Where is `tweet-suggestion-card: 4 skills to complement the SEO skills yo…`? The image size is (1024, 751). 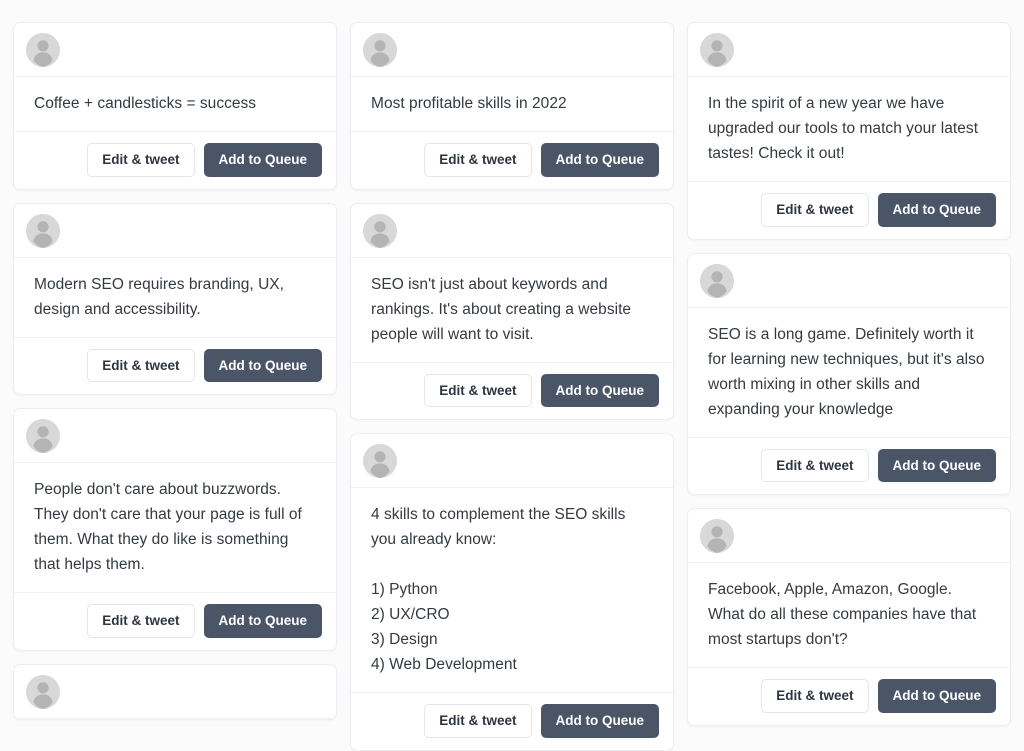
tweet-suggestion-card: 4 skills to complement the SEO skills yo… is located at coordinates (512, 592).